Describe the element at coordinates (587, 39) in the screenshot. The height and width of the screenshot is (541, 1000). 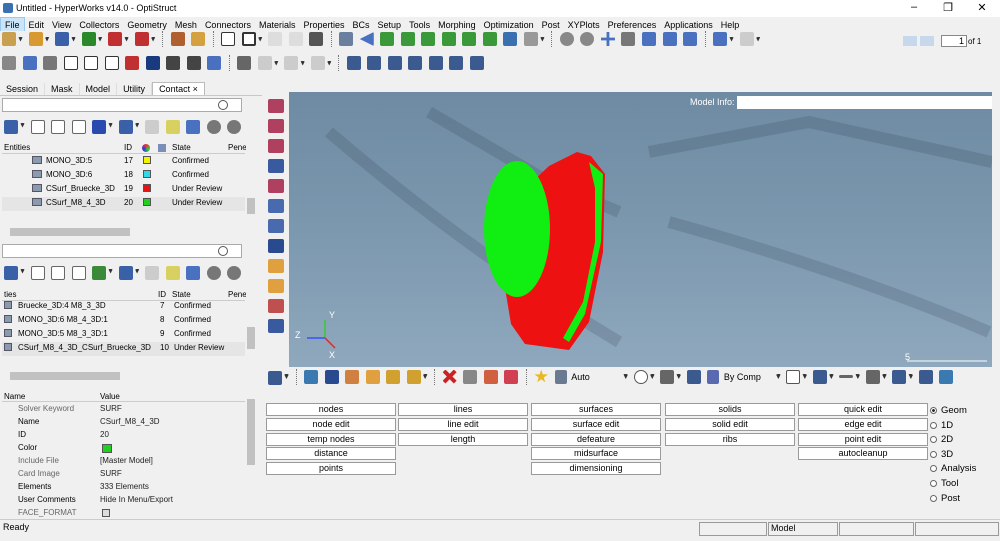
I see `zoom-fit-icon` at that location.